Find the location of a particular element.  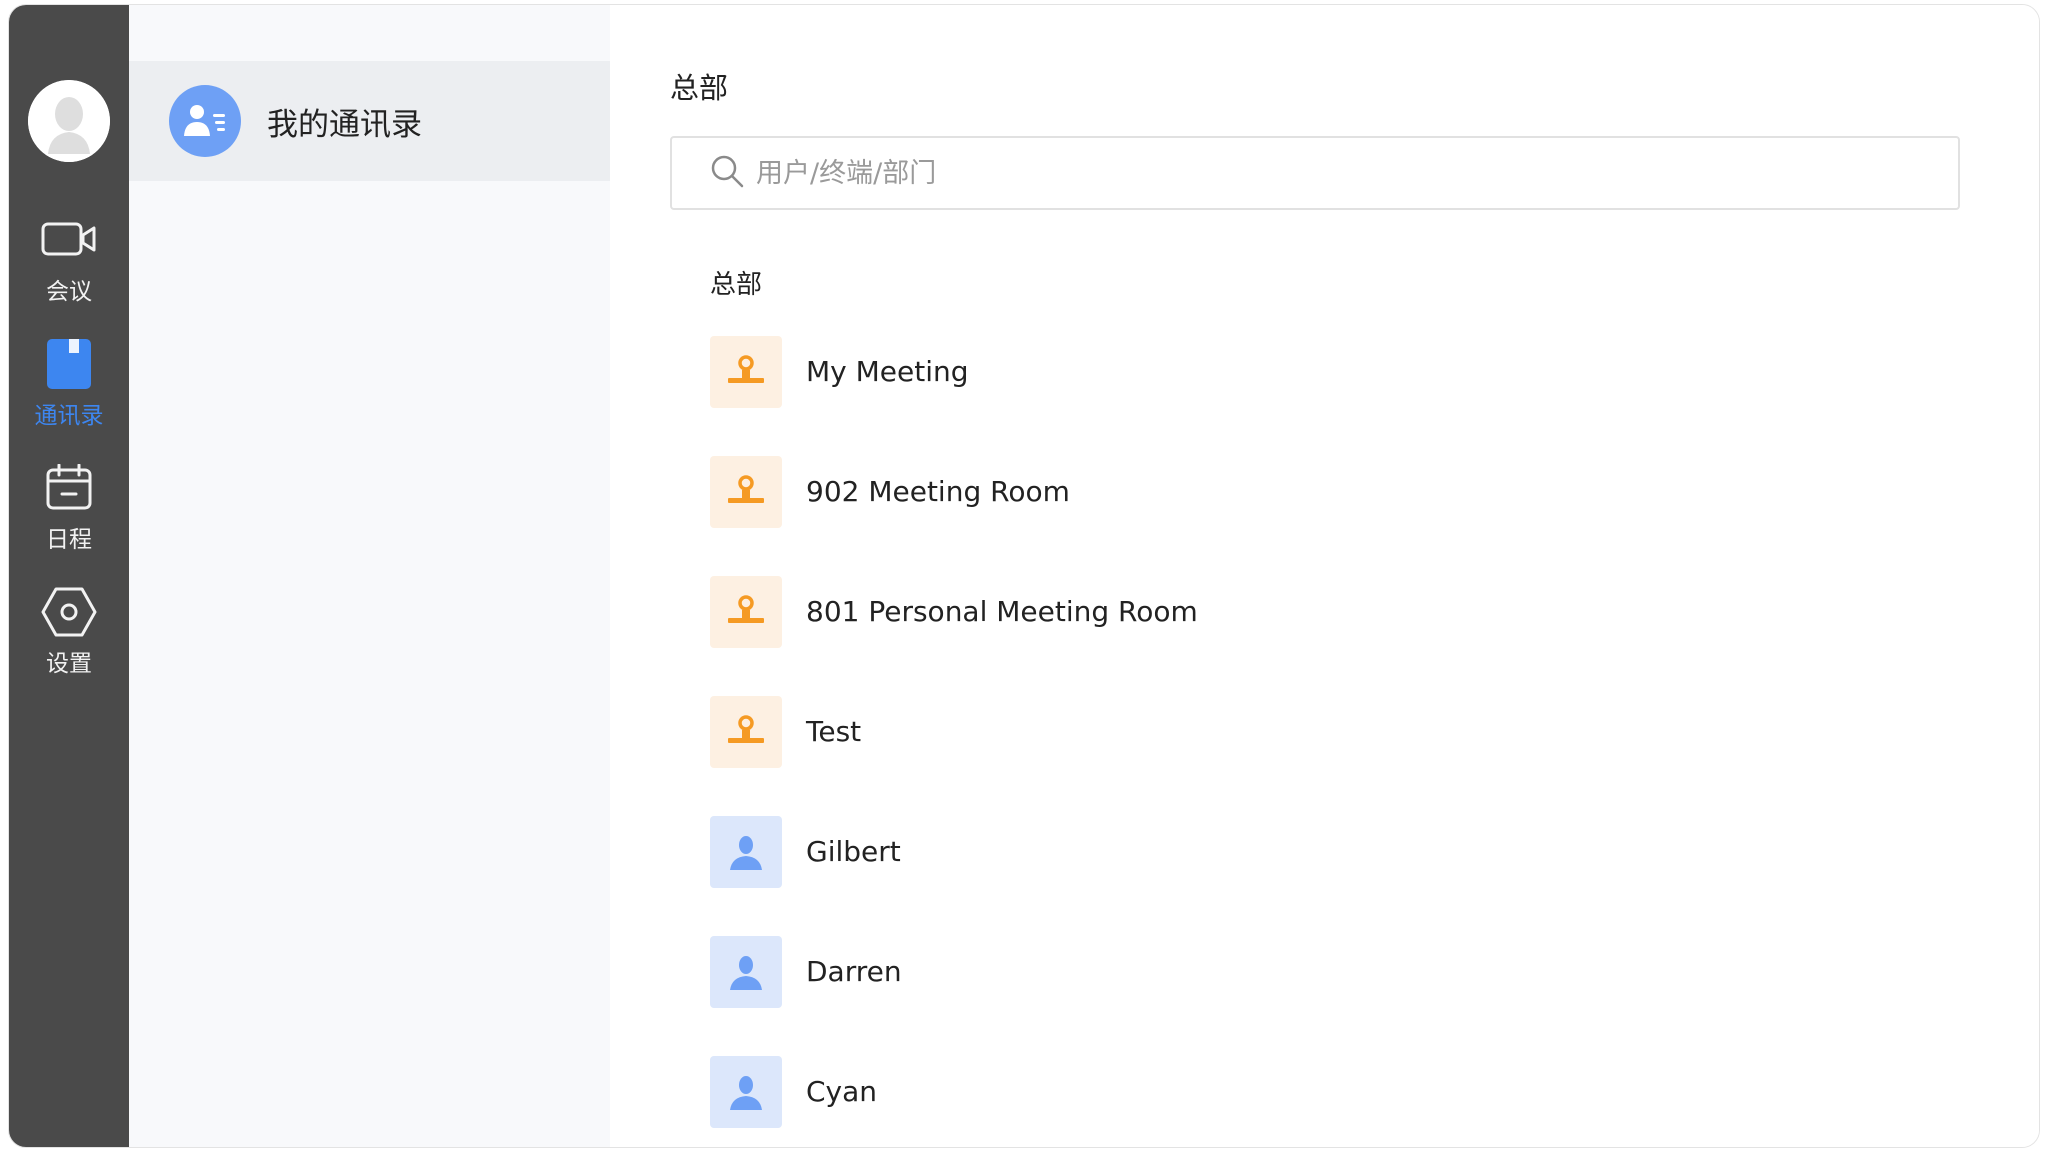

nav-item-meeting: 会议 is located at coordinates (69, 258).